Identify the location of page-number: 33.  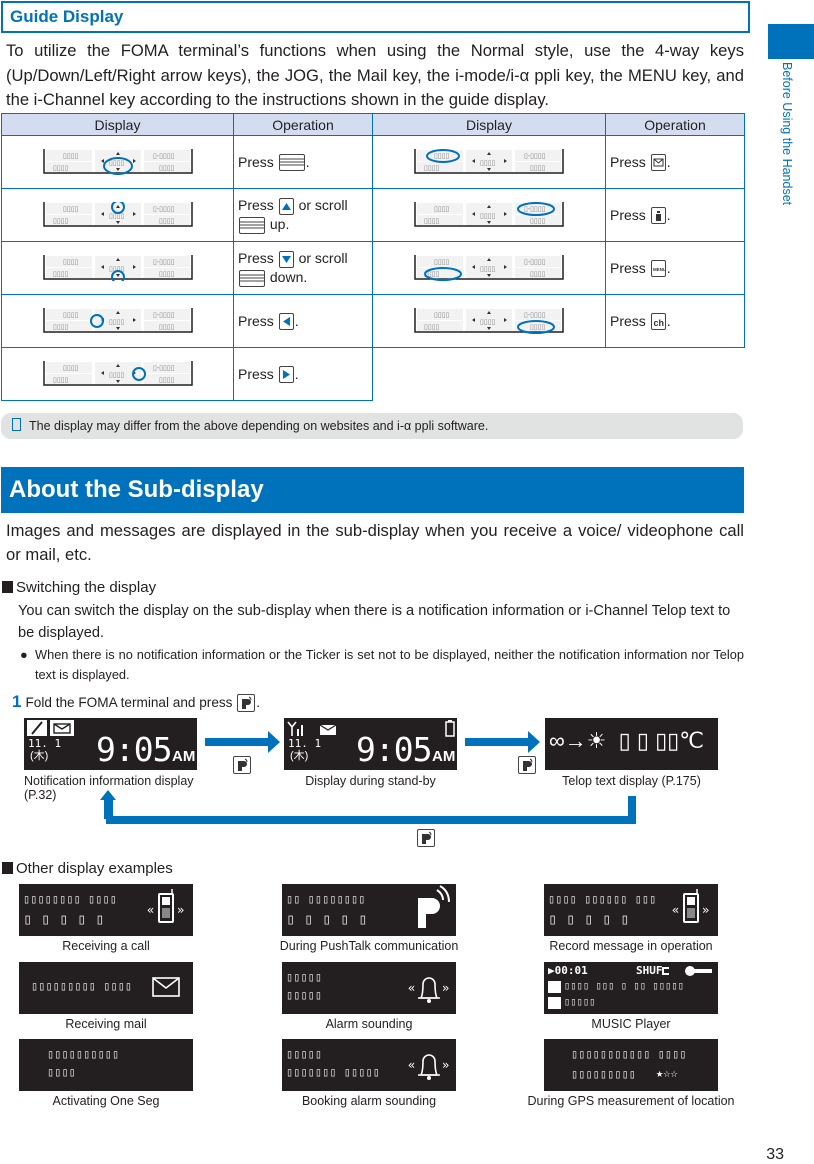
(775, 1154).